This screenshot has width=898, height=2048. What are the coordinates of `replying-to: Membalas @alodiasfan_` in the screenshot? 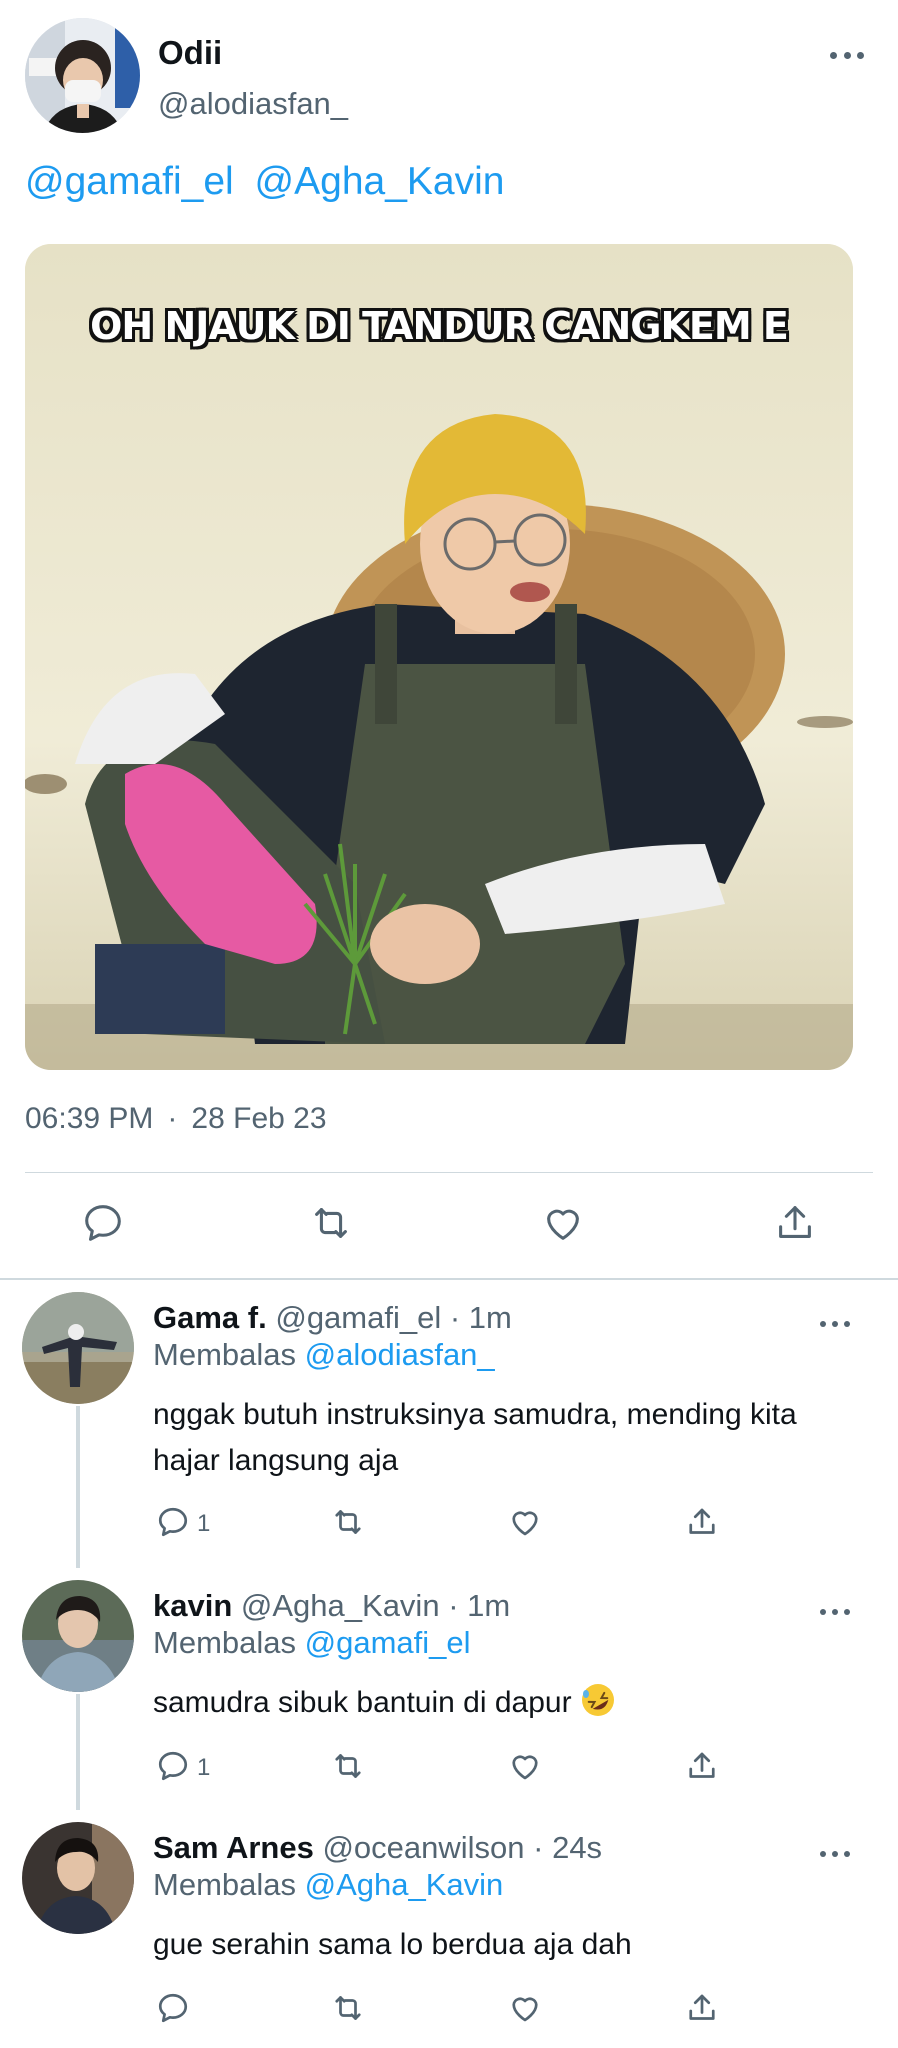 It's located at (324, 1355).